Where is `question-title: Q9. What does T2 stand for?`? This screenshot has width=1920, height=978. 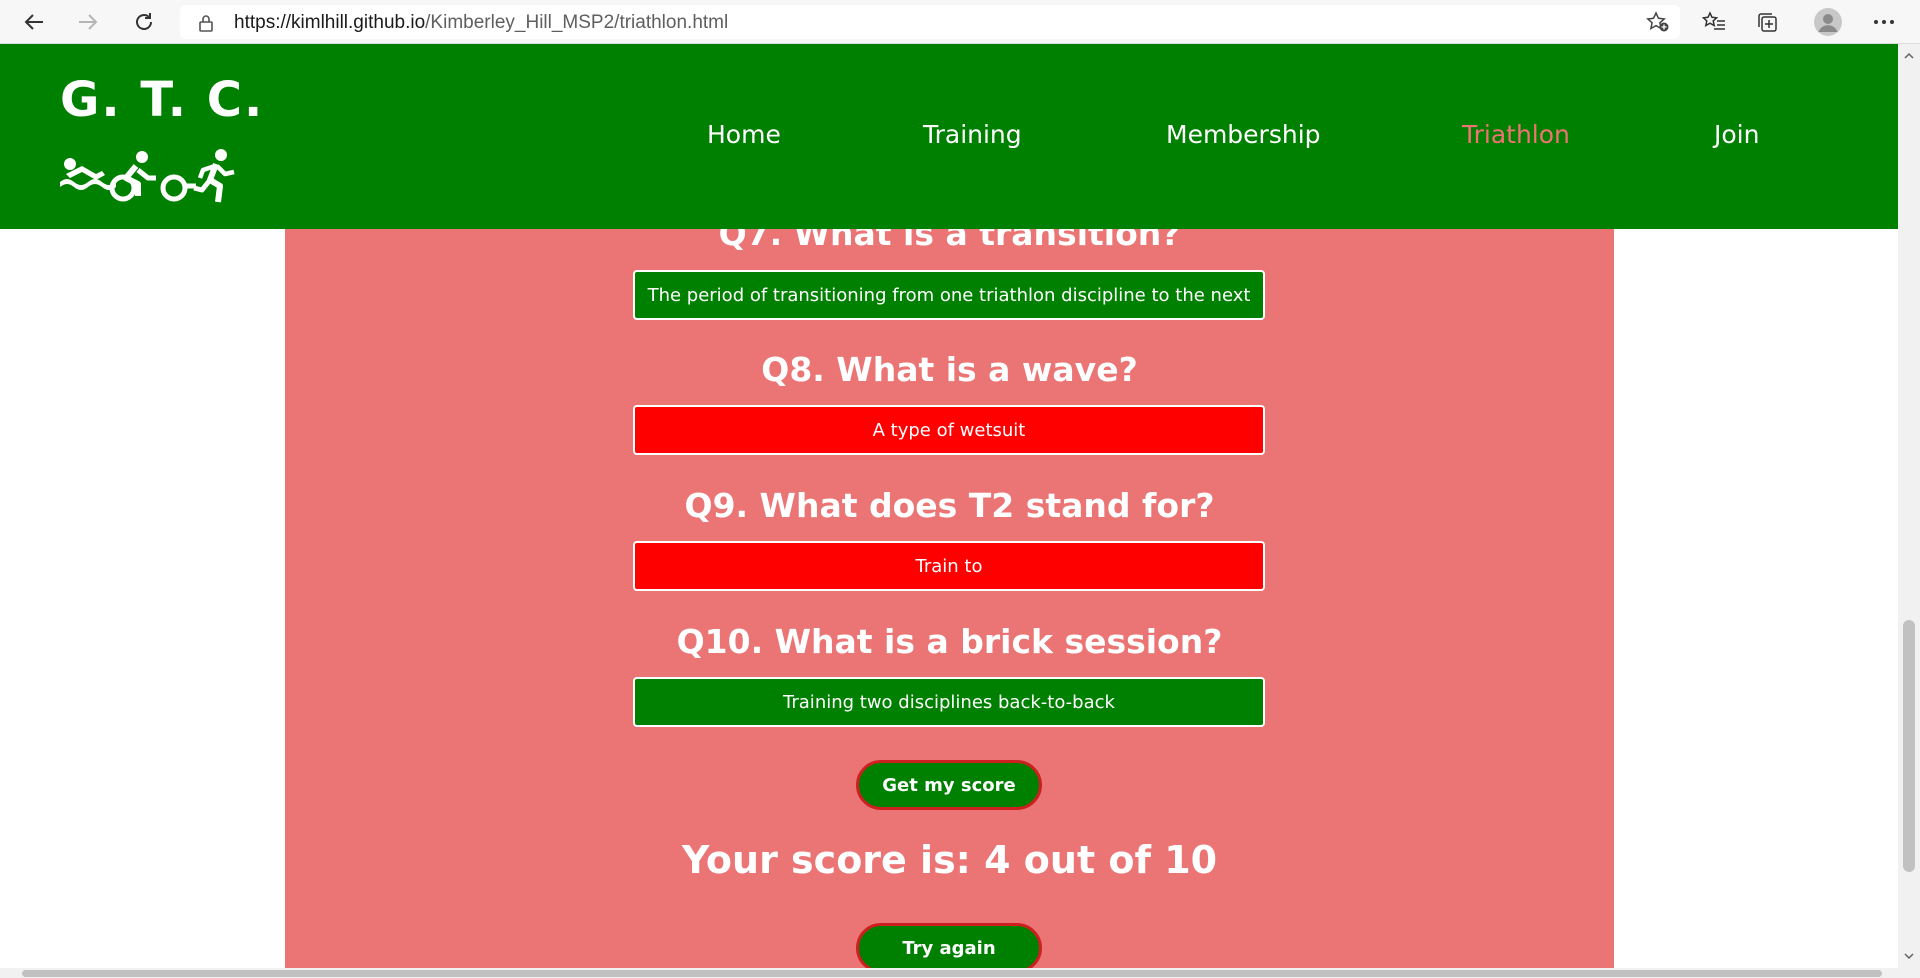
question-title: Q9. What does T2 stand for? is located at coordinates (949, 505).